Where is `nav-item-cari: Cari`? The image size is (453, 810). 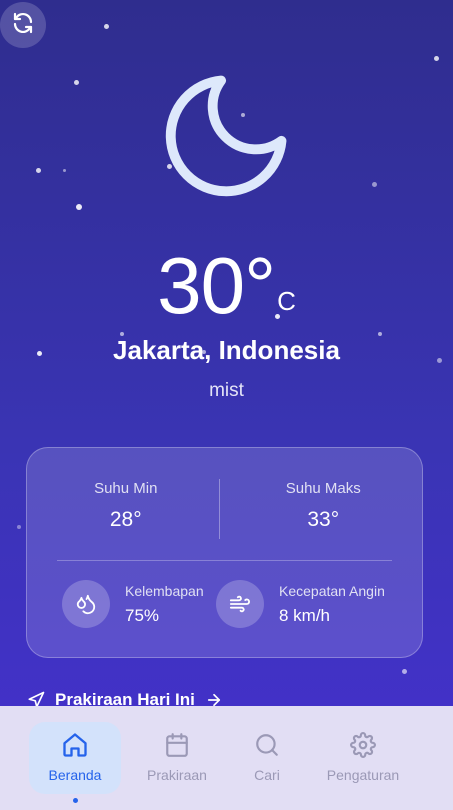 nav-item-cari: Cari is located at coordinates (267, 758).